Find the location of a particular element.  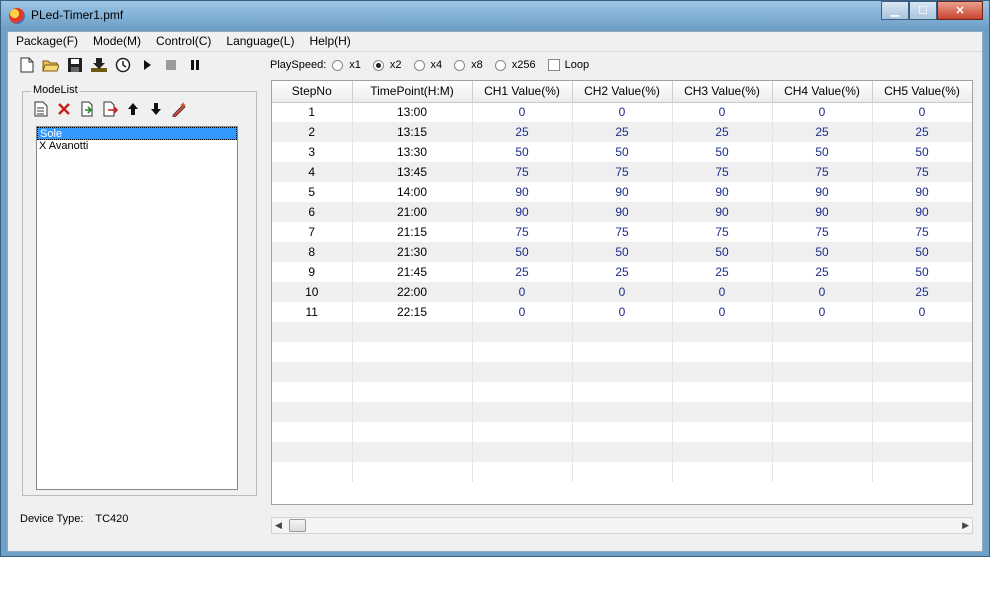

minimize-button: ▁ is located at coordinates (895, 10).